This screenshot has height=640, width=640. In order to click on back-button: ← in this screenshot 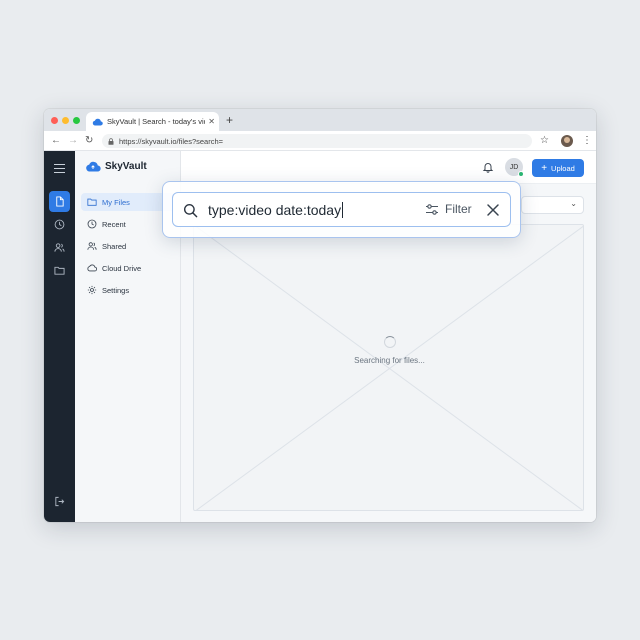, I will do `click(56, 141)`.